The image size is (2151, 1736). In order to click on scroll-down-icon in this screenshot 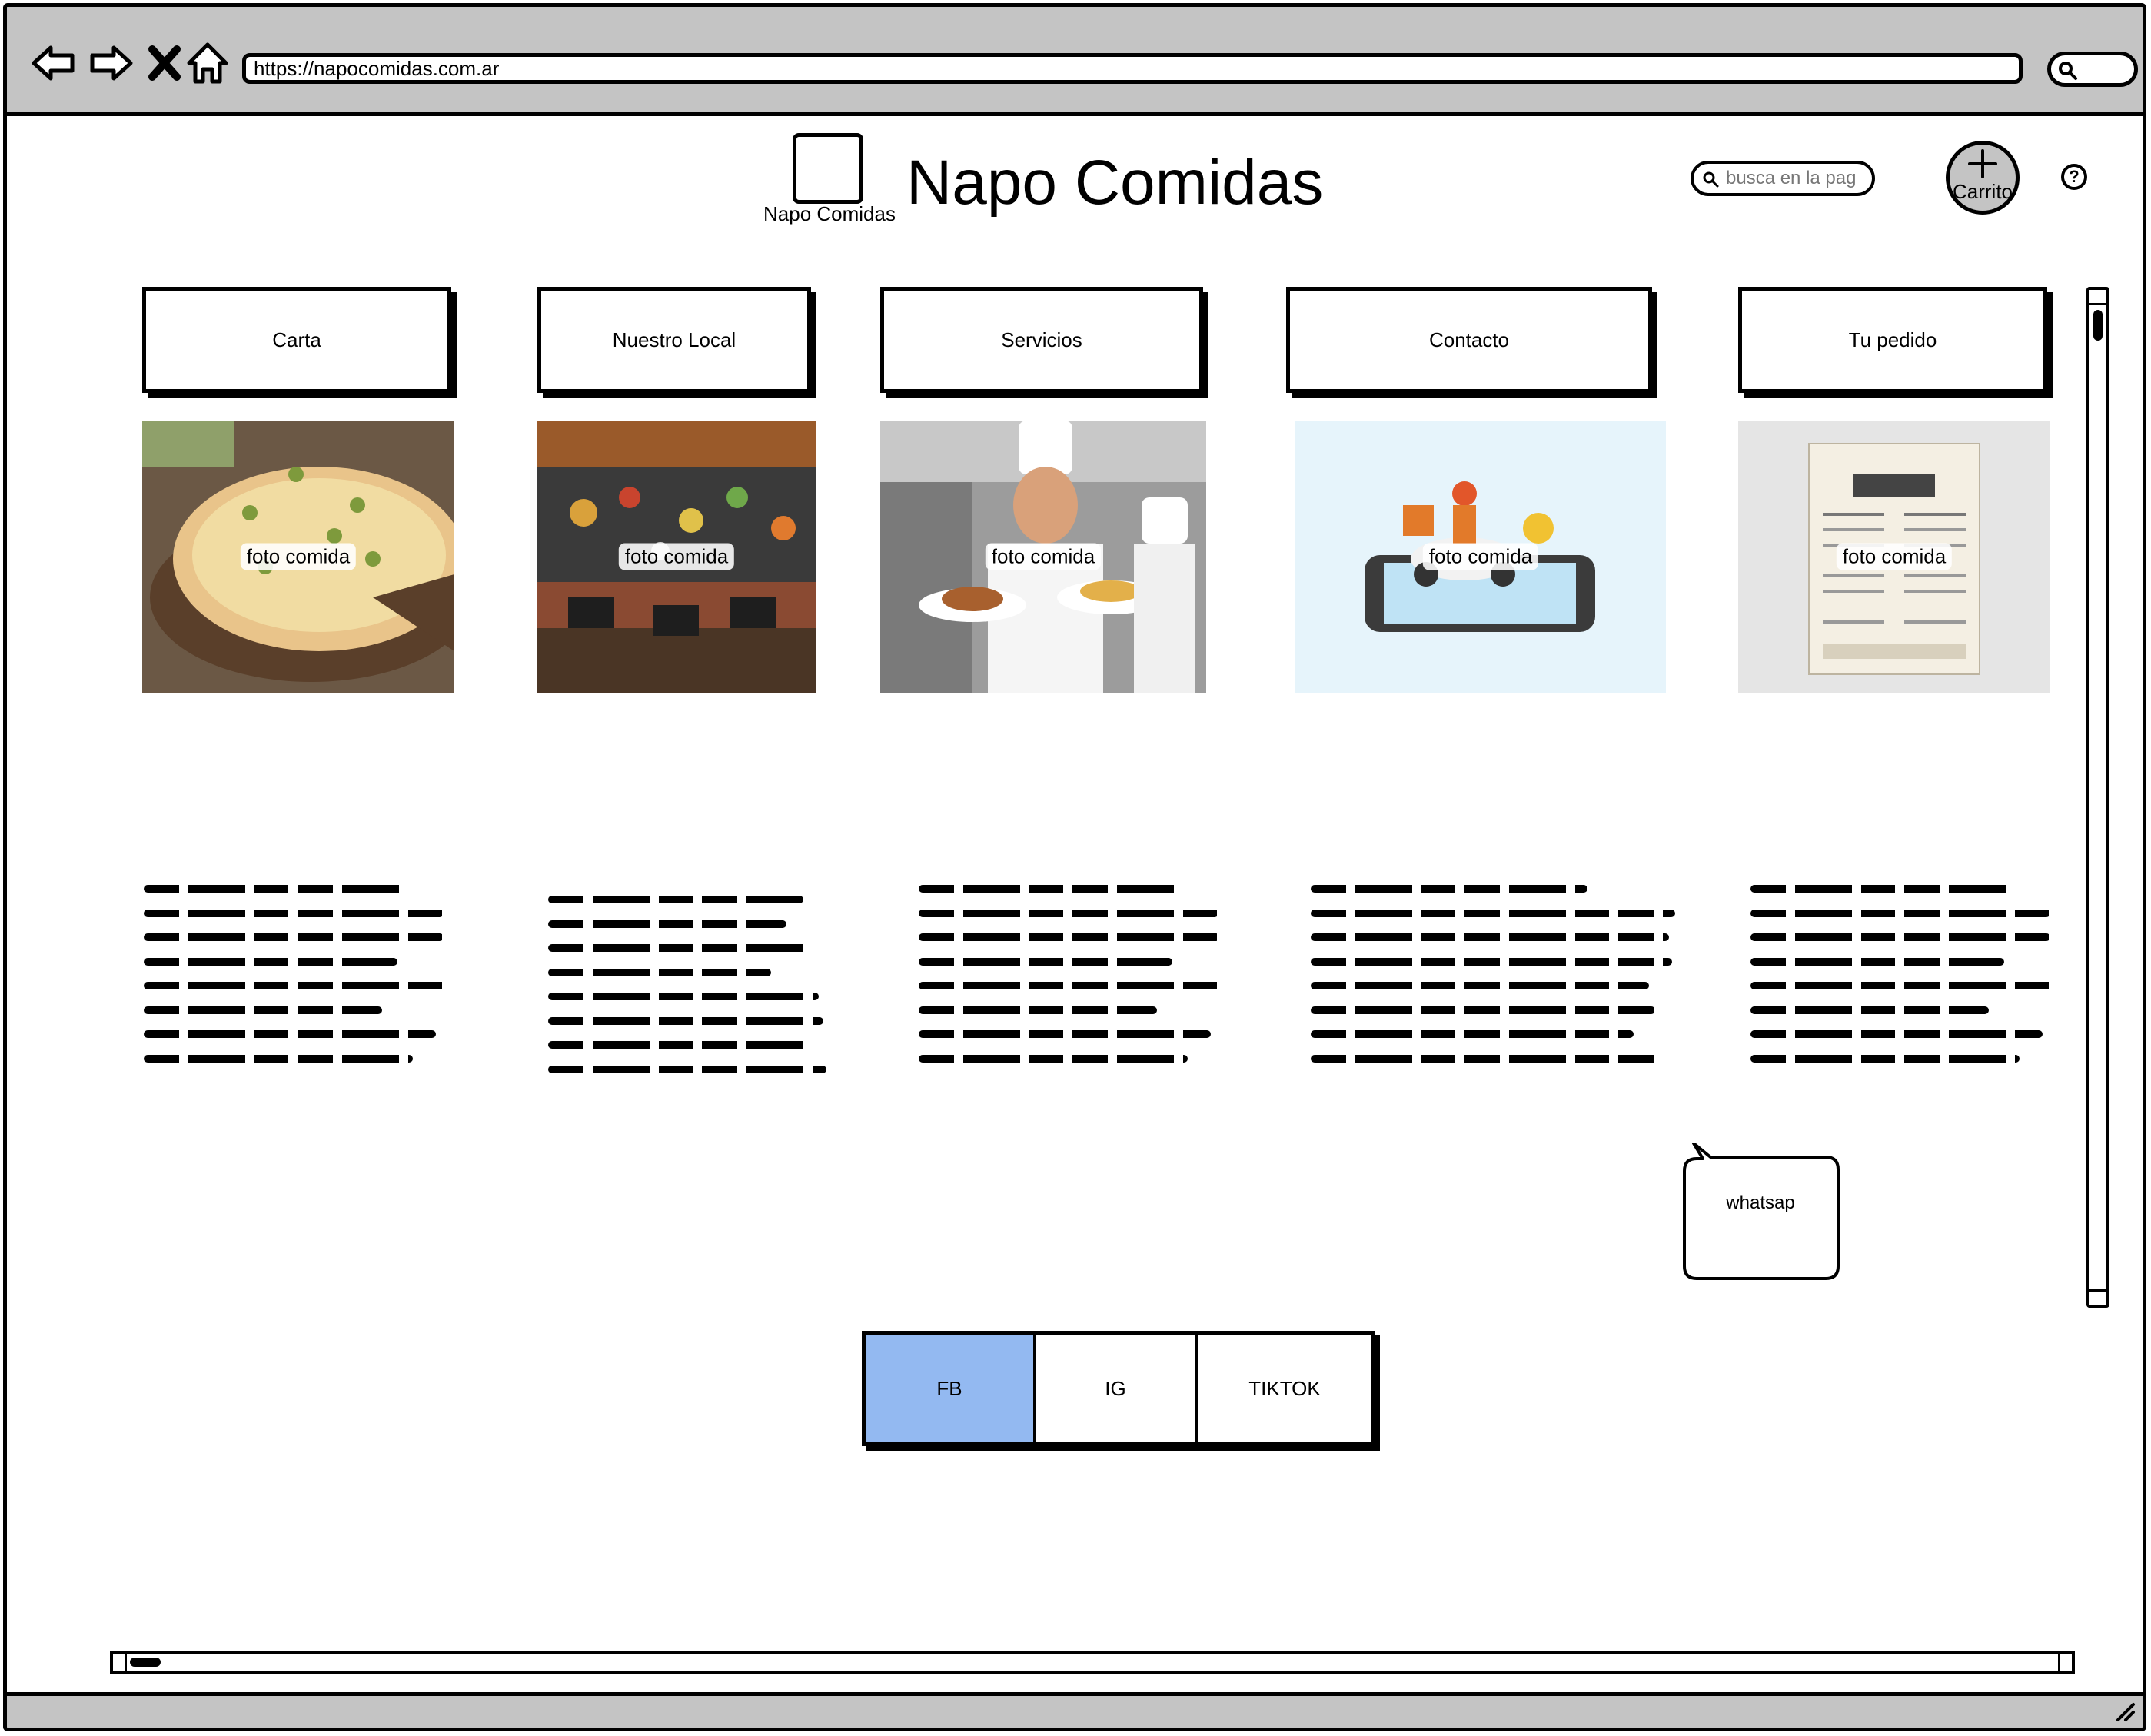, I will do `click(2097, 1297)`.